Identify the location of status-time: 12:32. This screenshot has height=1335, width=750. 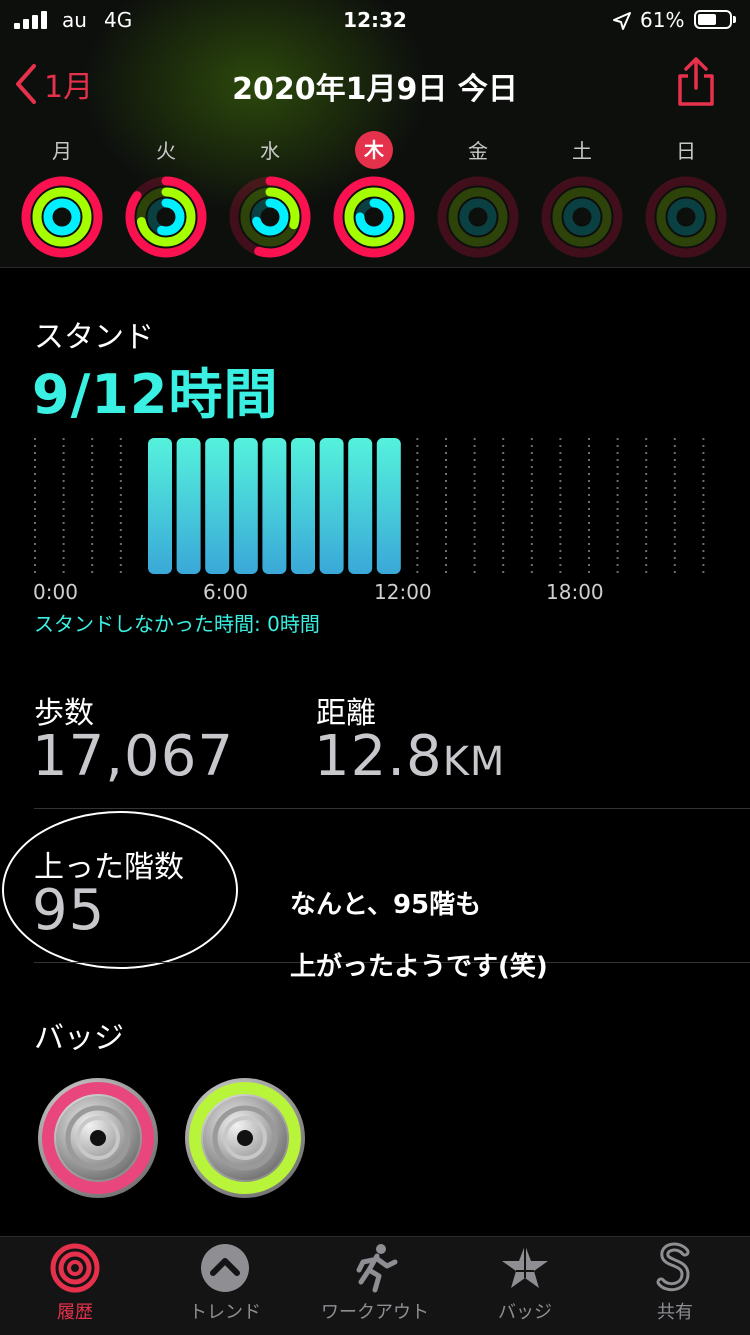
(375, 20).